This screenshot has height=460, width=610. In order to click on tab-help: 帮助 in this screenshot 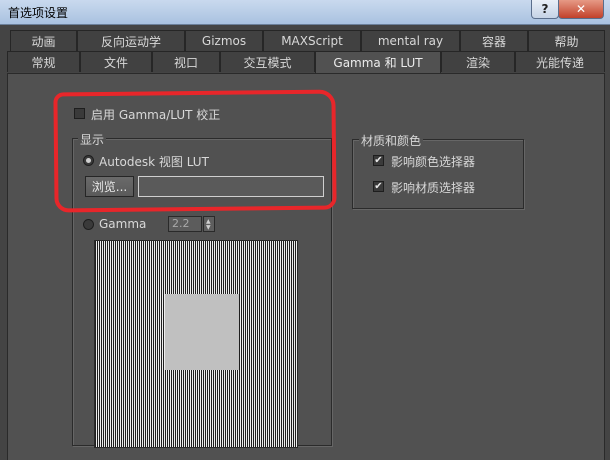, I will do `click(566, 40)`.